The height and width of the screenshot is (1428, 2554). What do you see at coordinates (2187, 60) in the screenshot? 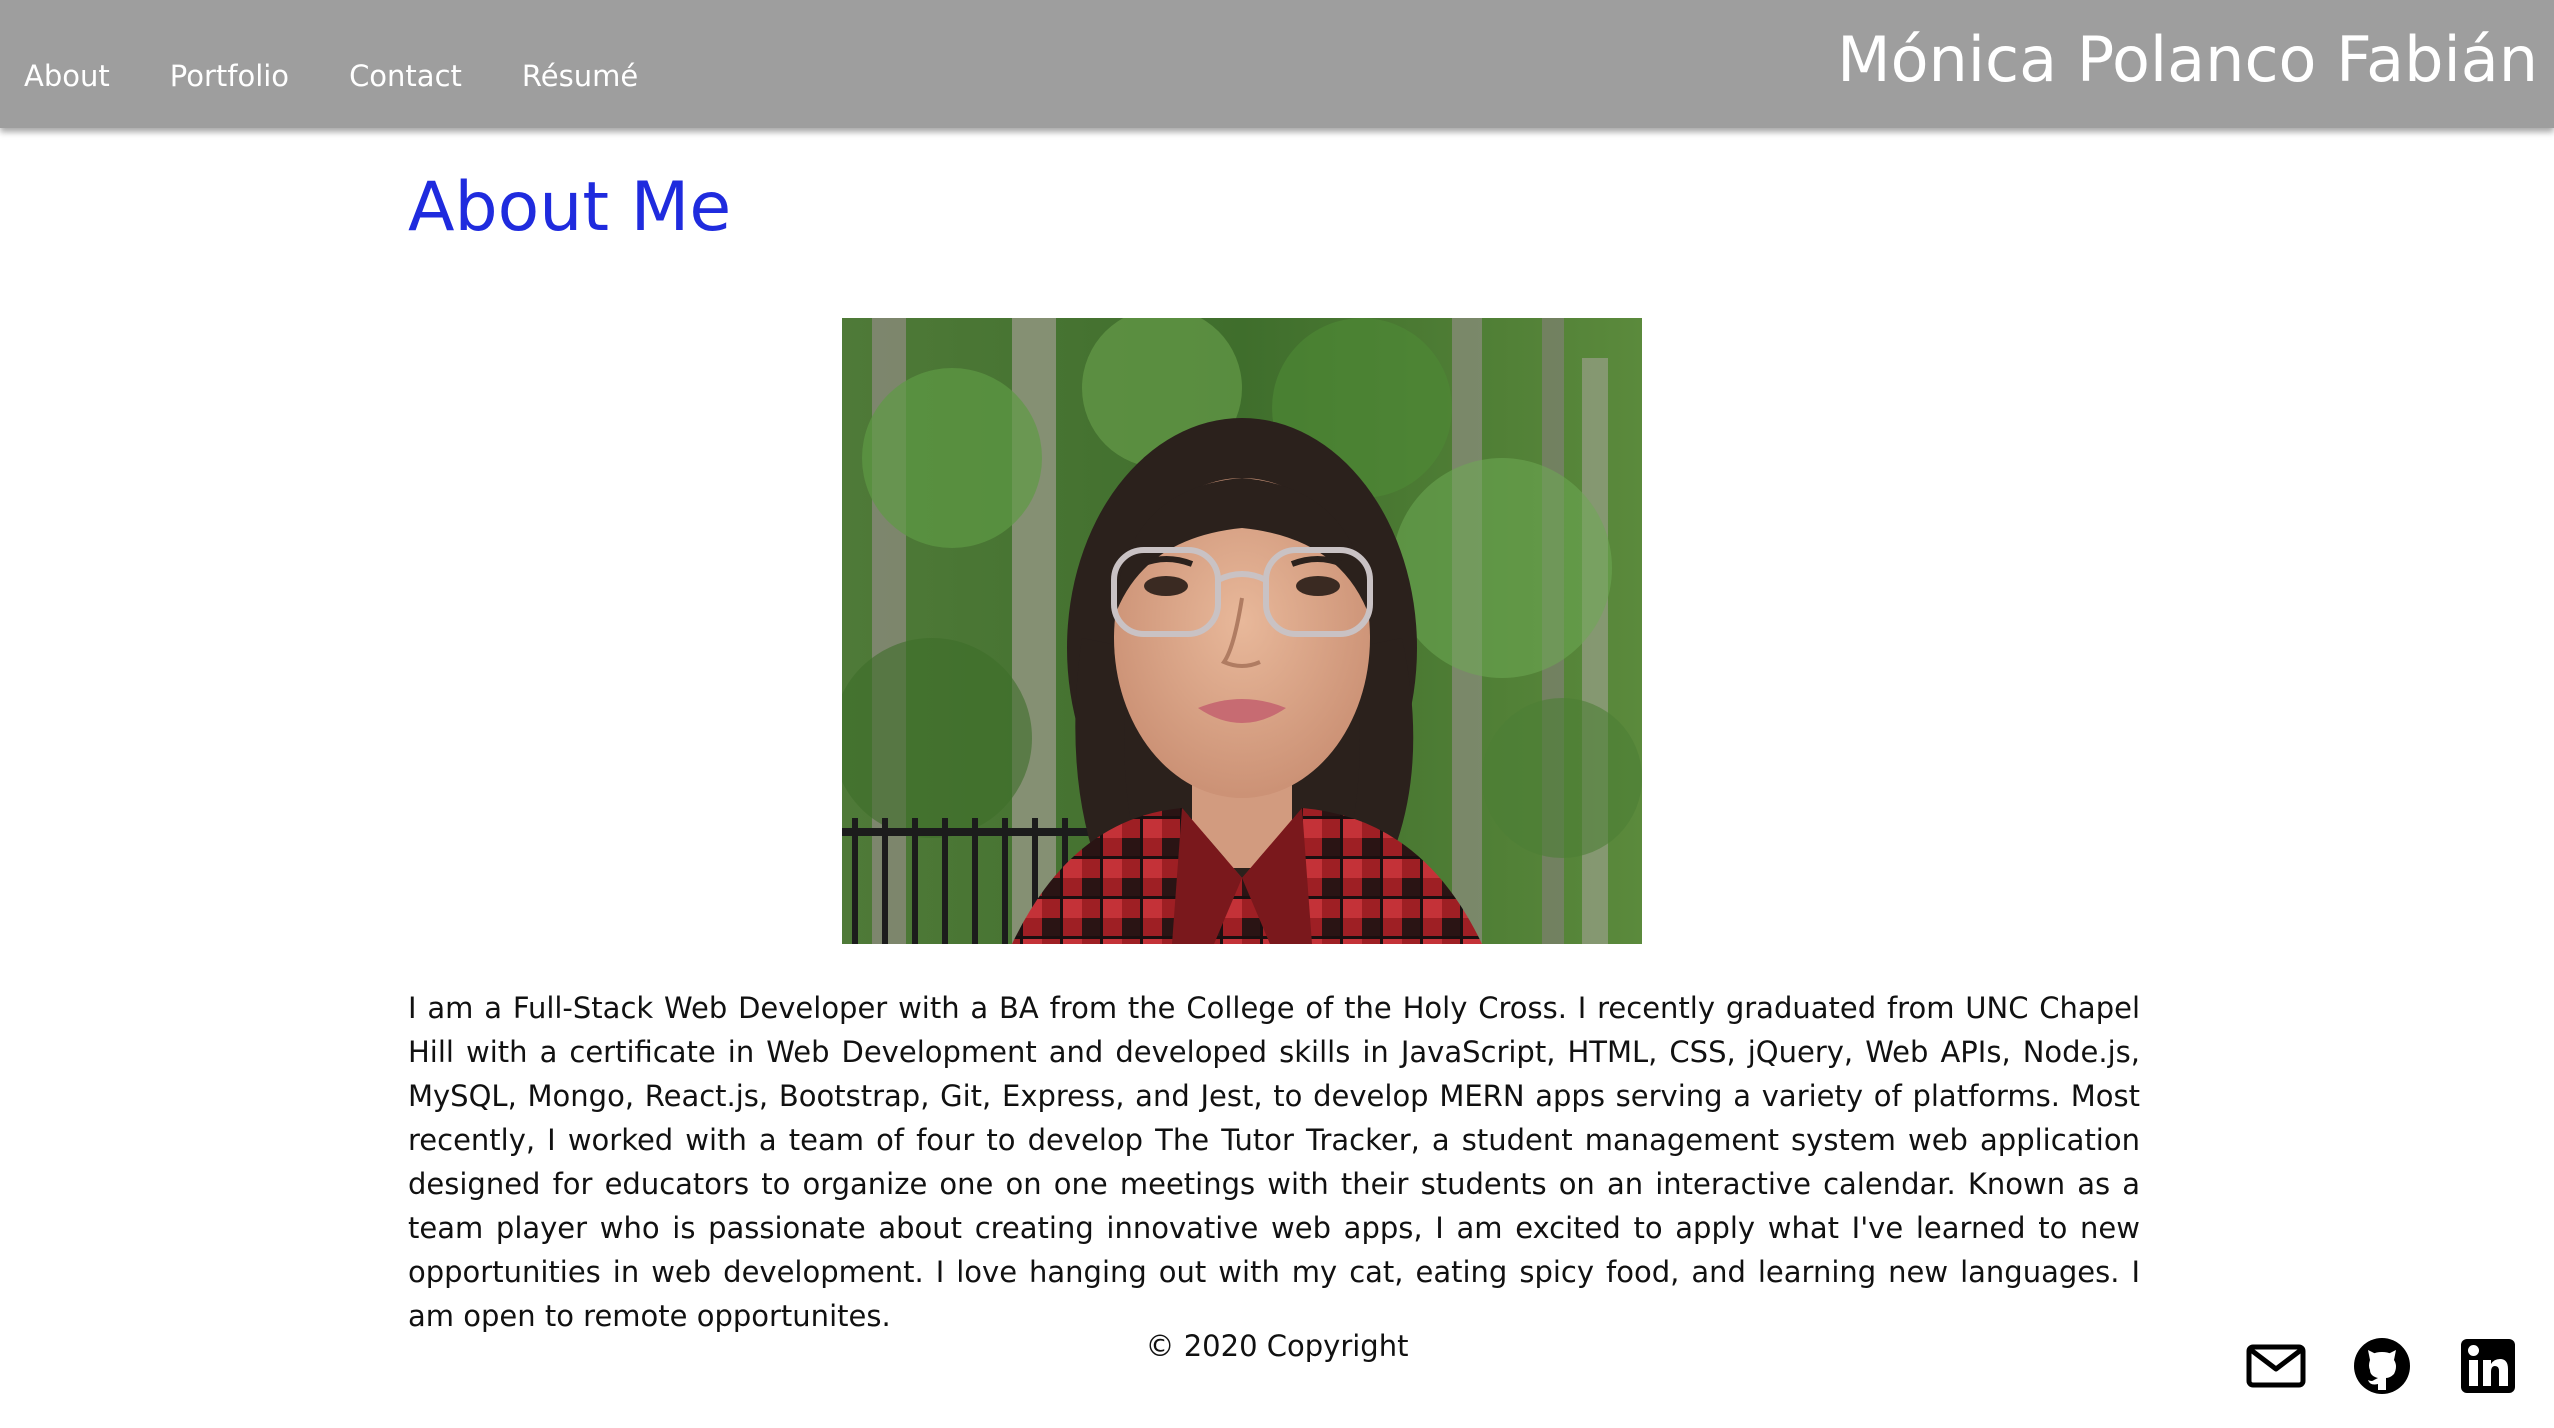
I see `site-name: Mónica Polanco Fabián` at bounding box center [2187, 60].